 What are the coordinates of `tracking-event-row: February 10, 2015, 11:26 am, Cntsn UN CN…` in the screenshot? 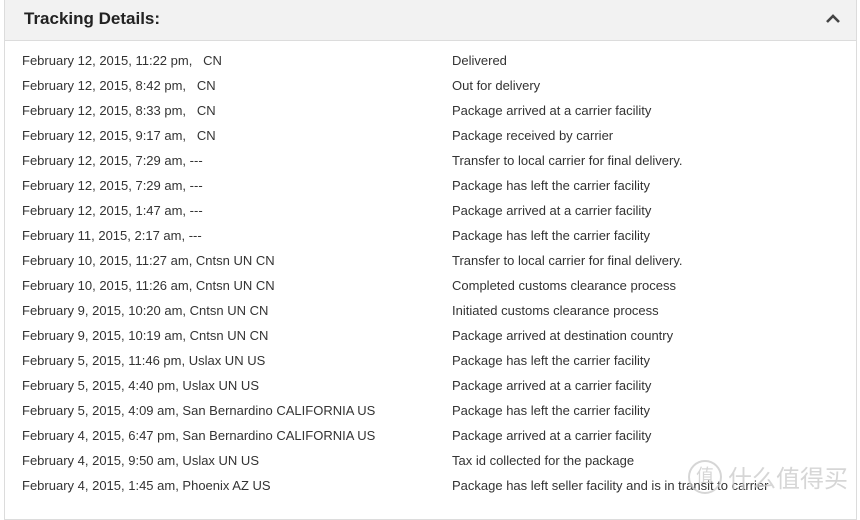 It's located at (430, 285).